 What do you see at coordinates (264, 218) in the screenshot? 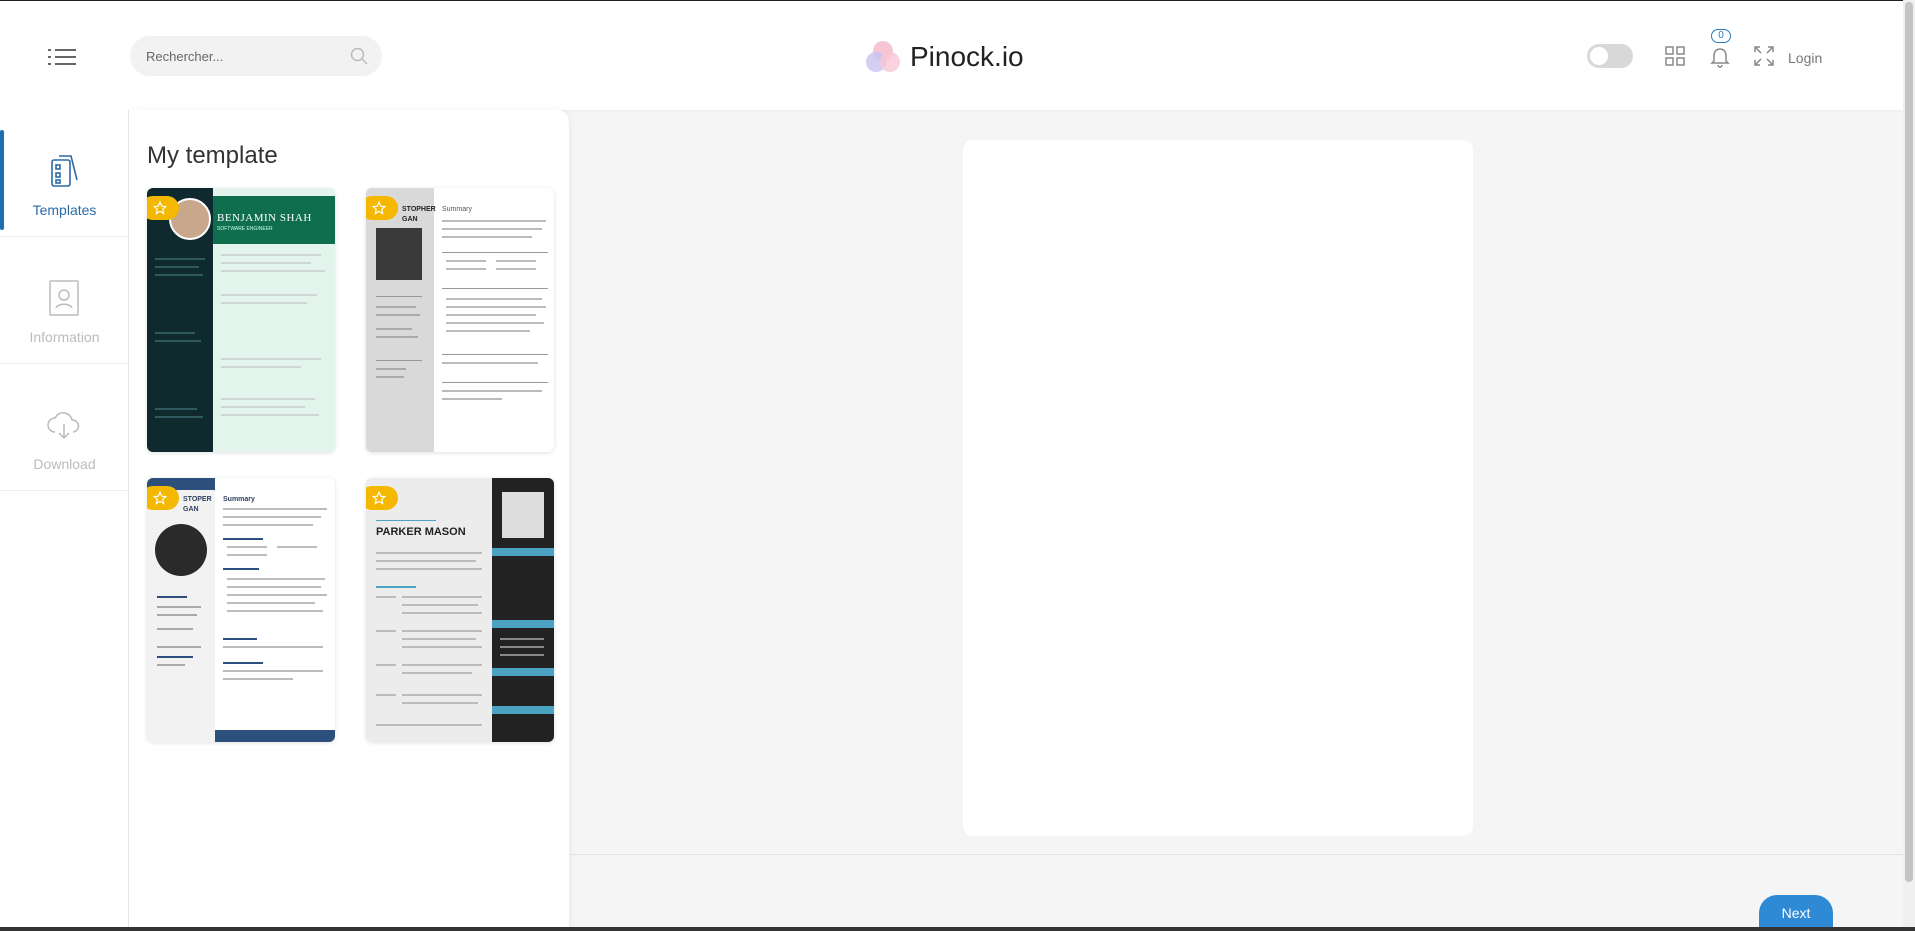
I see `resume-name: BENJAMIN SHAH` at bounding box center [264, 218].